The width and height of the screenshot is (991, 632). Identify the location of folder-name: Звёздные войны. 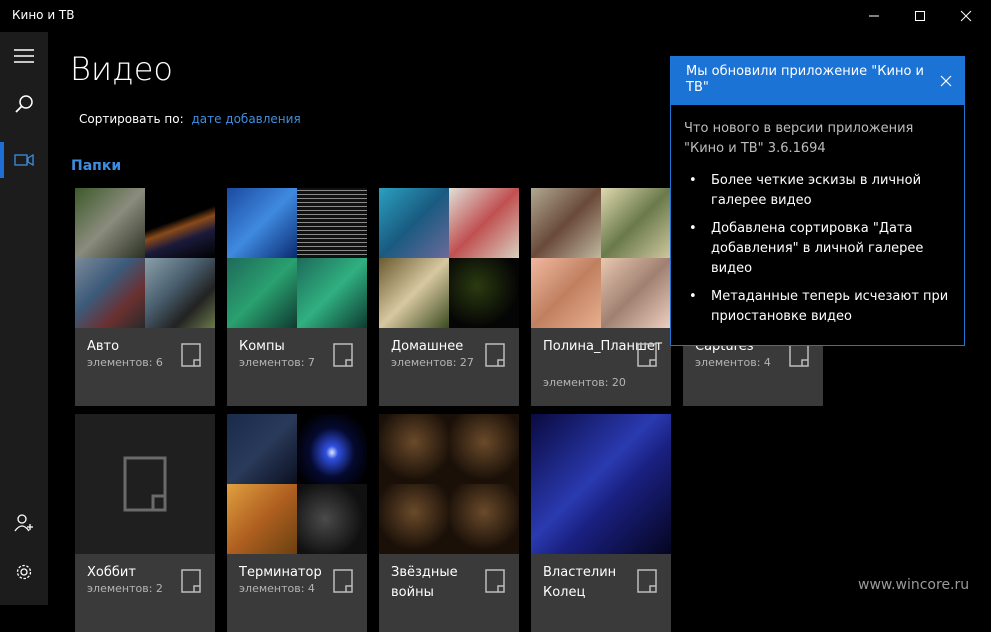
(424, 582).